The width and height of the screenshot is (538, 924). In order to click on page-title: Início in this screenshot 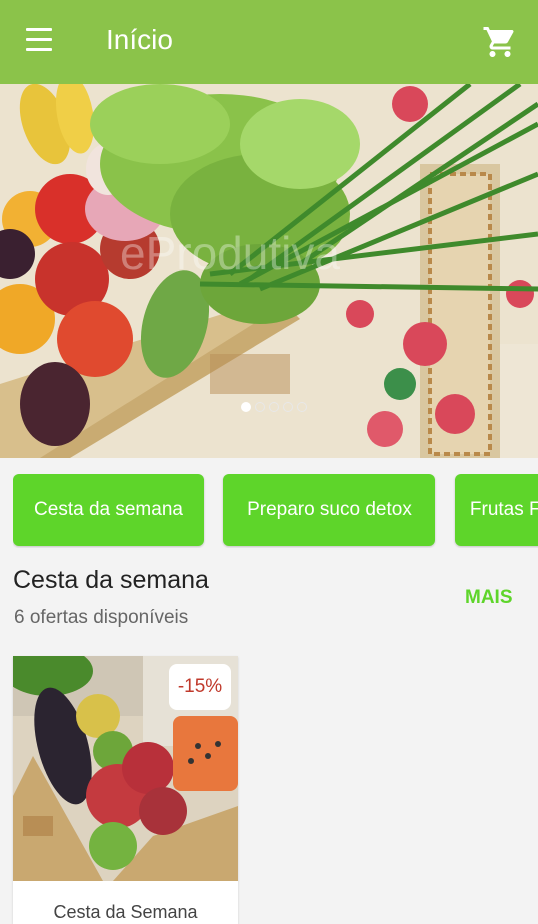, I will do `click(139, 39)`.